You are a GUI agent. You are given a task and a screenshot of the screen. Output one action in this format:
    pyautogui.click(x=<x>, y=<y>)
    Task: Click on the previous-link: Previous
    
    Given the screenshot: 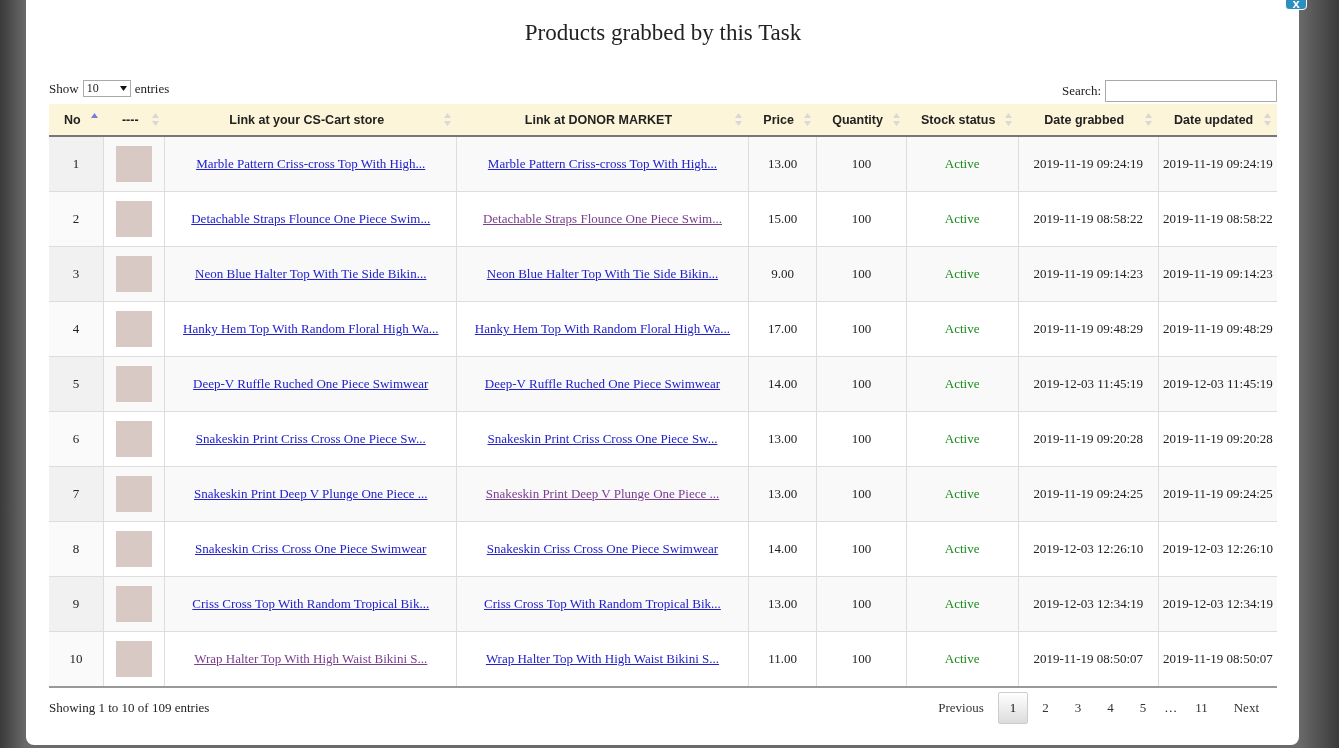 What is the action you would take?
    pyautogui.click(x=961, y=708)
    